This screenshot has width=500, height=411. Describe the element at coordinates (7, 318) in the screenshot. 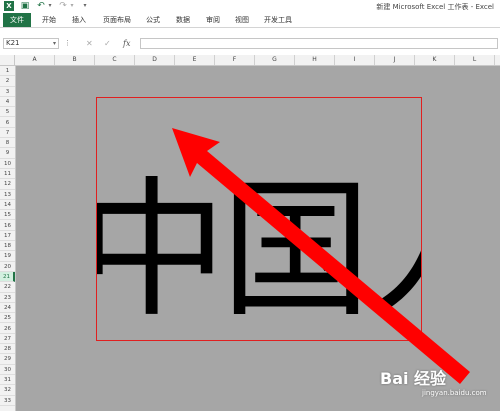

I see `row-header: 25` at that location.